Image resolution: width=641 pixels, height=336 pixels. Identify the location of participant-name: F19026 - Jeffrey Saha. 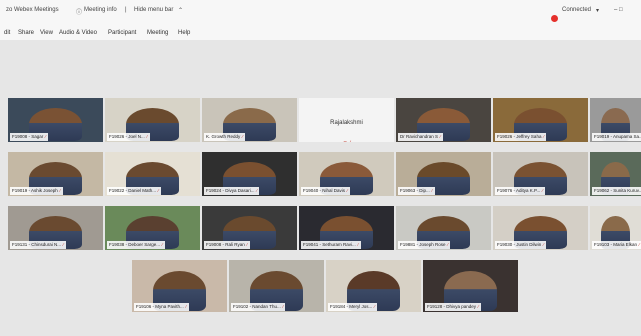
(519, 136).